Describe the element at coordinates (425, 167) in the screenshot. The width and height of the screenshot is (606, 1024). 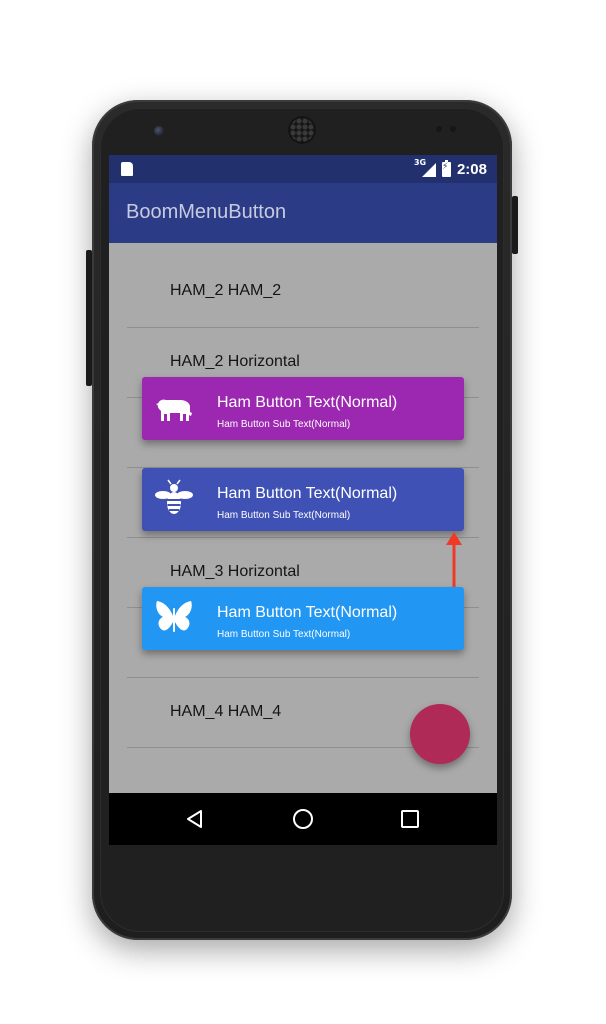
I see `signal-icon: 3G` at that location.